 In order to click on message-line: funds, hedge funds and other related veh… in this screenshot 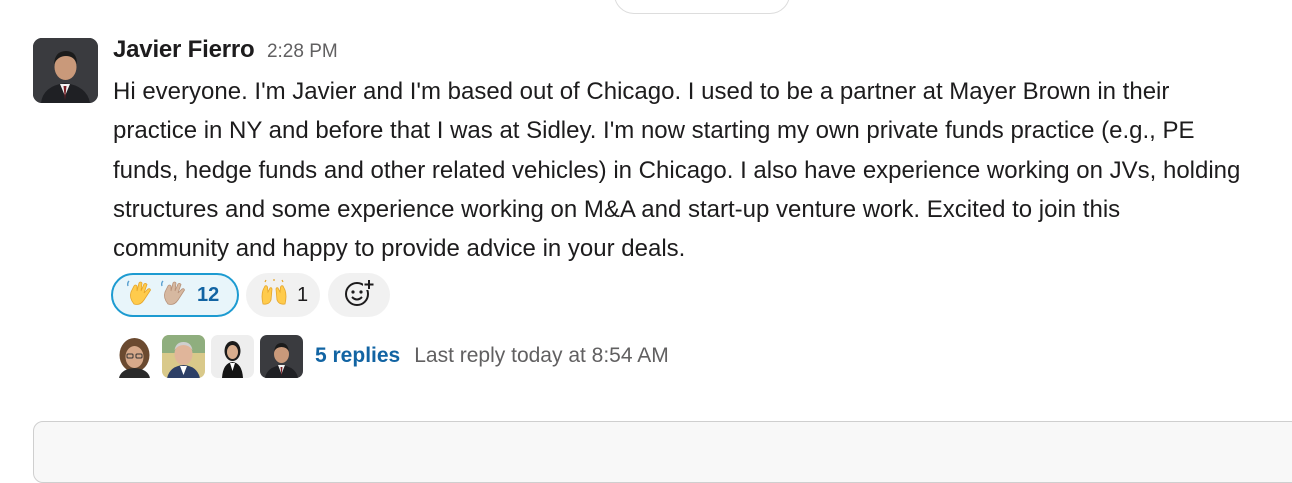, I will do `click(677, 170)`.